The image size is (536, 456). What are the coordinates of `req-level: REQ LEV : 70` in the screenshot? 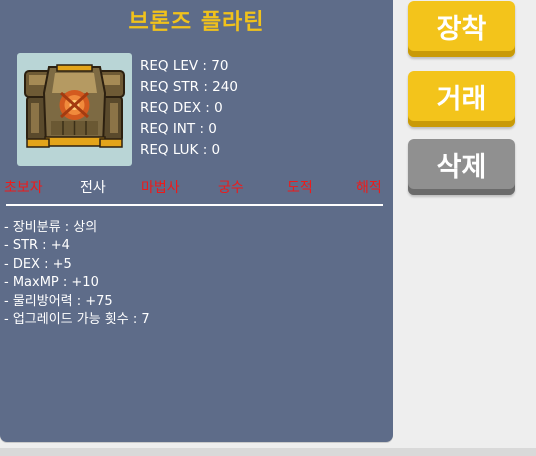 It's located at (184, 66).